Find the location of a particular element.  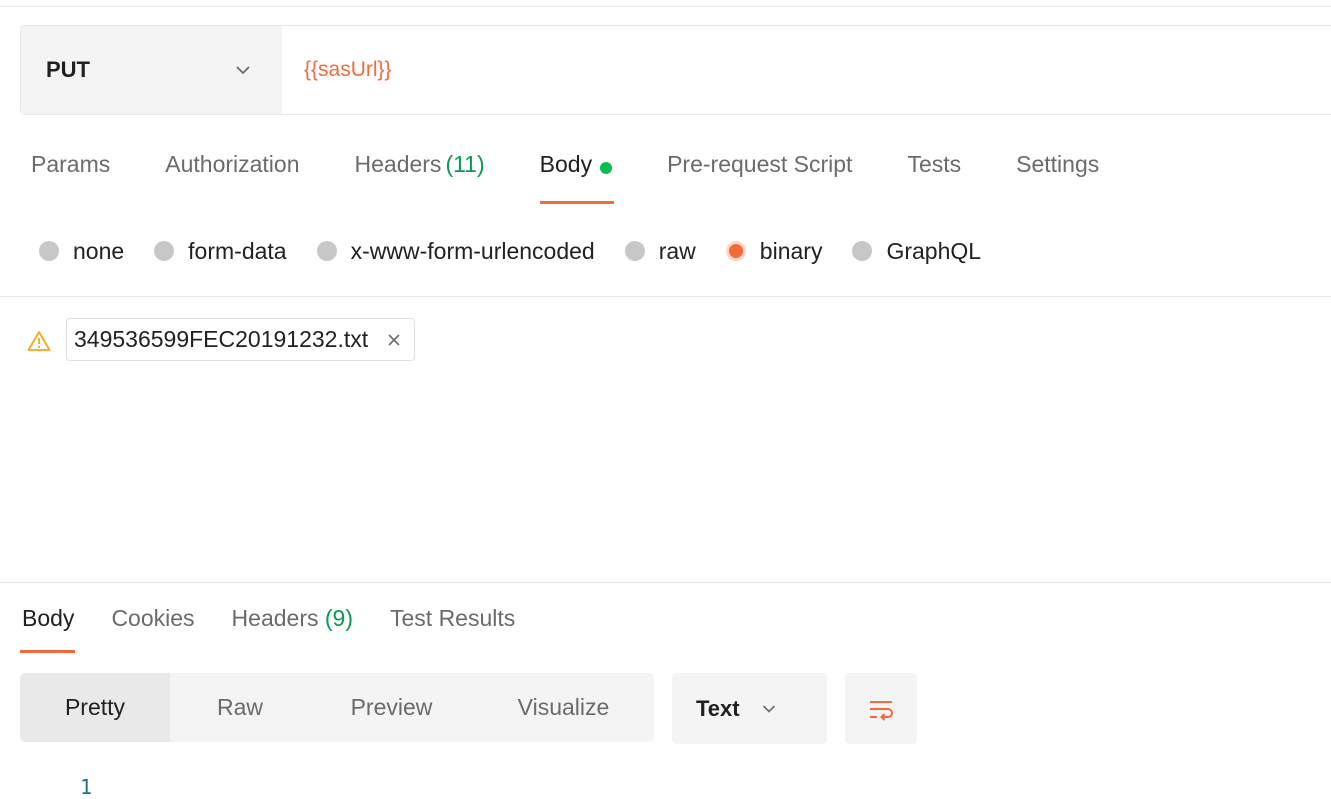

tab-authorization: Authorization is located at coordinates (232, 181).